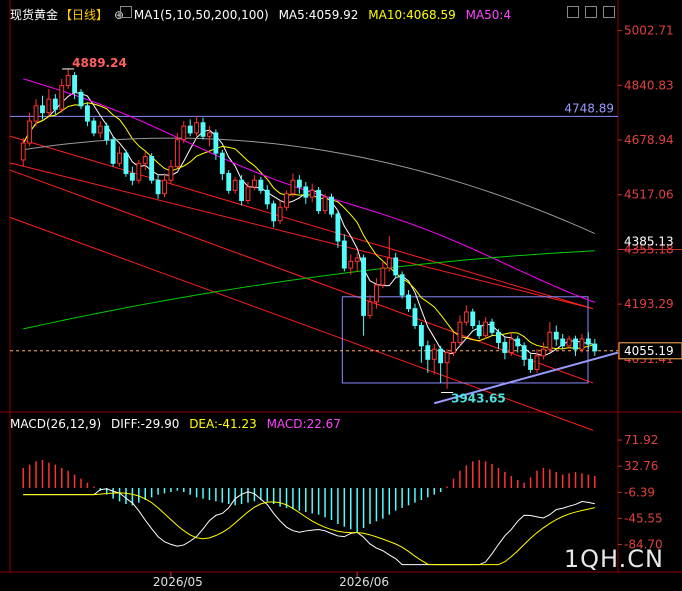 The width and height of the screenshot is (682, 591). I want to click on checkbox-icon, so click(126, 12).